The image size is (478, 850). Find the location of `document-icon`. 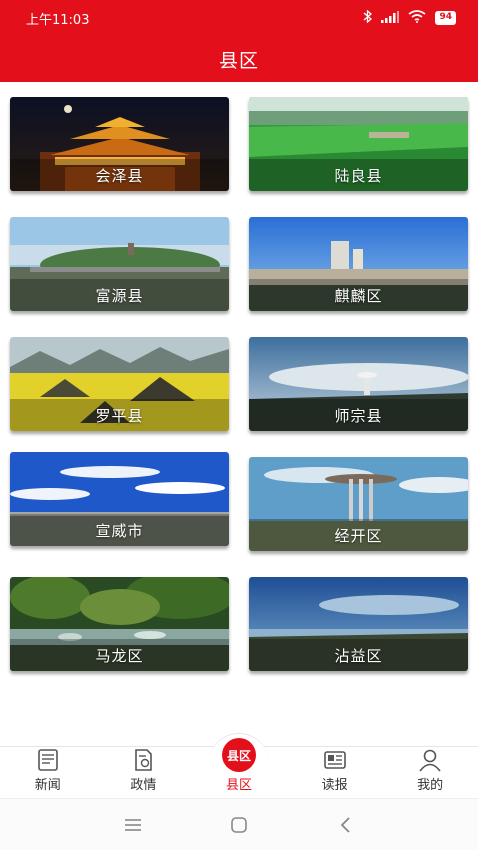

document-icon is located at coordinates (144, 760).